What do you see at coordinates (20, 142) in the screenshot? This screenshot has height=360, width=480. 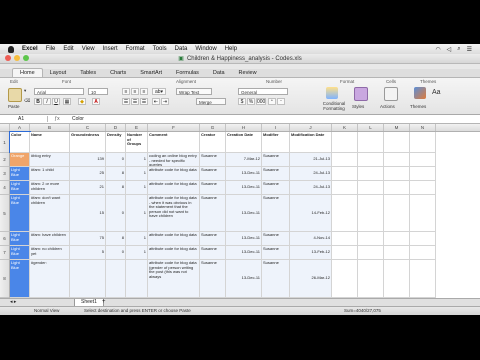 I see `header-cell: Color` at bounding box center [20, 142].